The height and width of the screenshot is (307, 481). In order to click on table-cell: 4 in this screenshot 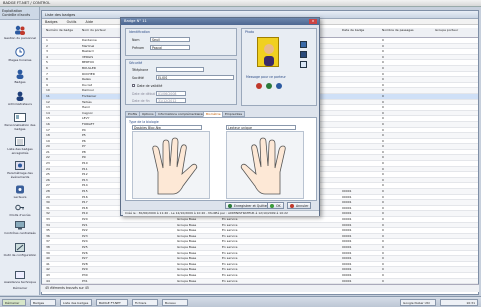, I will do `click(47, 56)`.